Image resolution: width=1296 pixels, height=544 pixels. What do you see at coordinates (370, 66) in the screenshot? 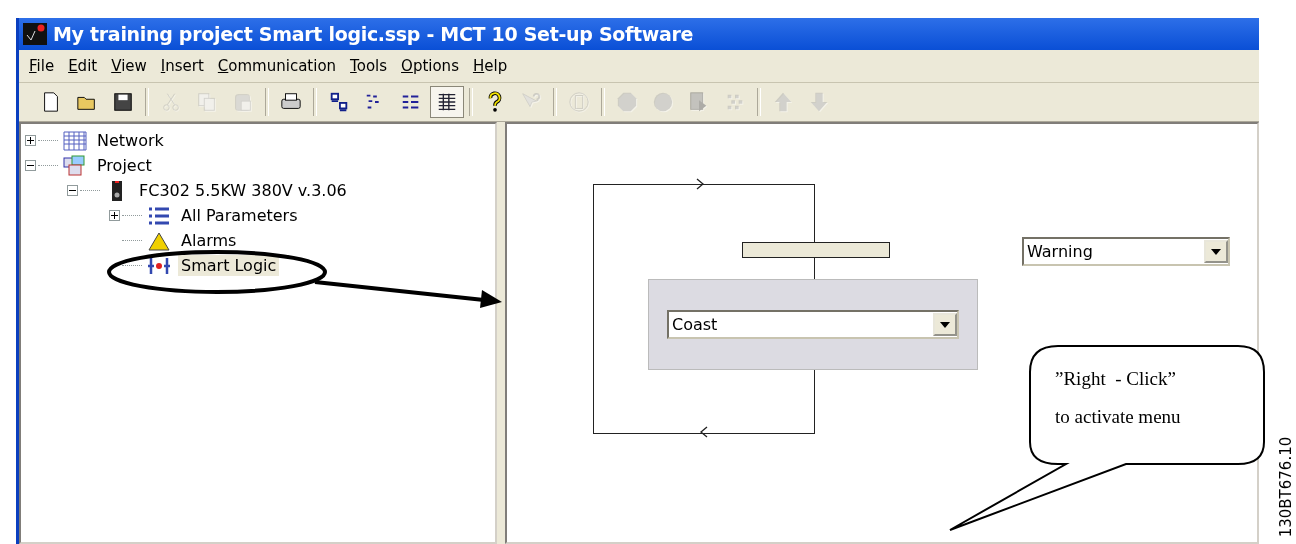
I see `menu-item: Tools` at bounding box center [370, 66].